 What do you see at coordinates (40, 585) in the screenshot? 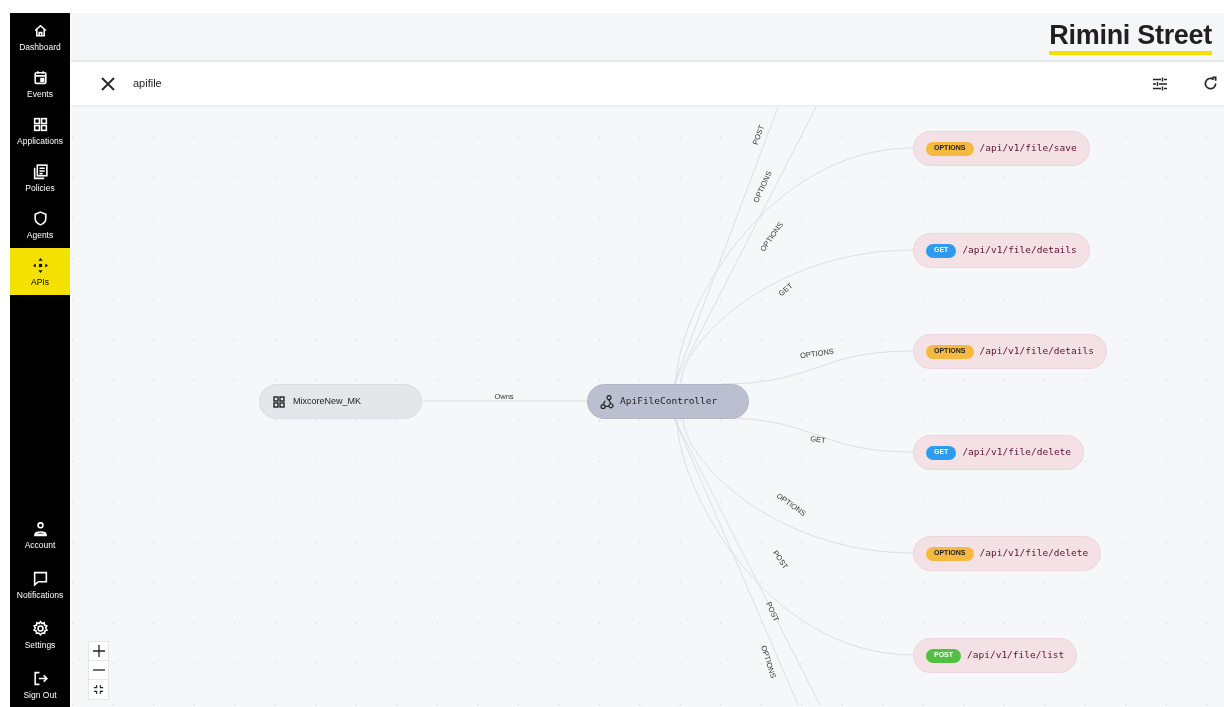
I see `sidebar-item: Notifications` at bounding box center [40, 585].